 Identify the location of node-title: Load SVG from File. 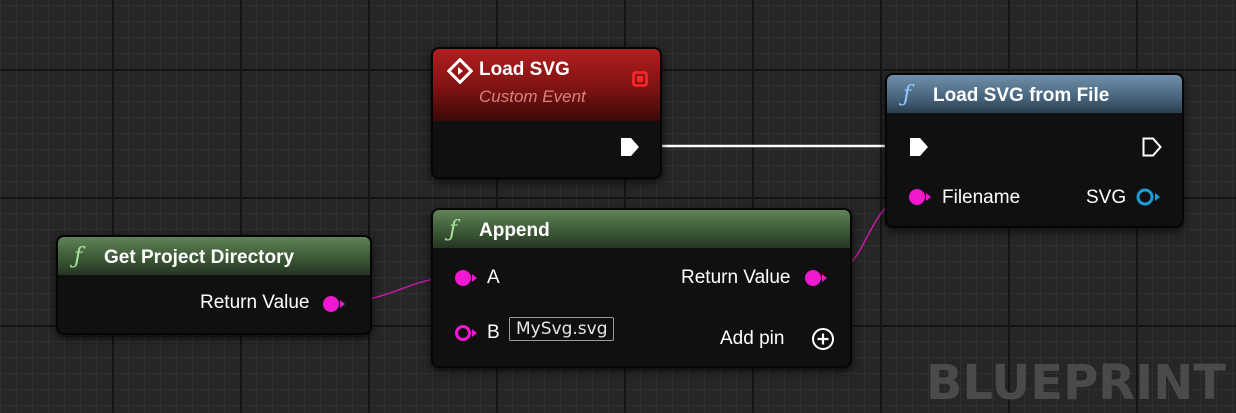
(1021, 95).